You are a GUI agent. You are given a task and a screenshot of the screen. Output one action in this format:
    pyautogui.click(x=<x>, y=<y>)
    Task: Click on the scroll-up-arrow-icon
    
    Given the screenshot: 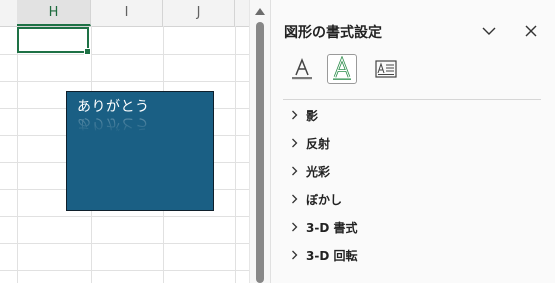 What is the action you would take?
    pyautogui.click(x=260, y=11)
    